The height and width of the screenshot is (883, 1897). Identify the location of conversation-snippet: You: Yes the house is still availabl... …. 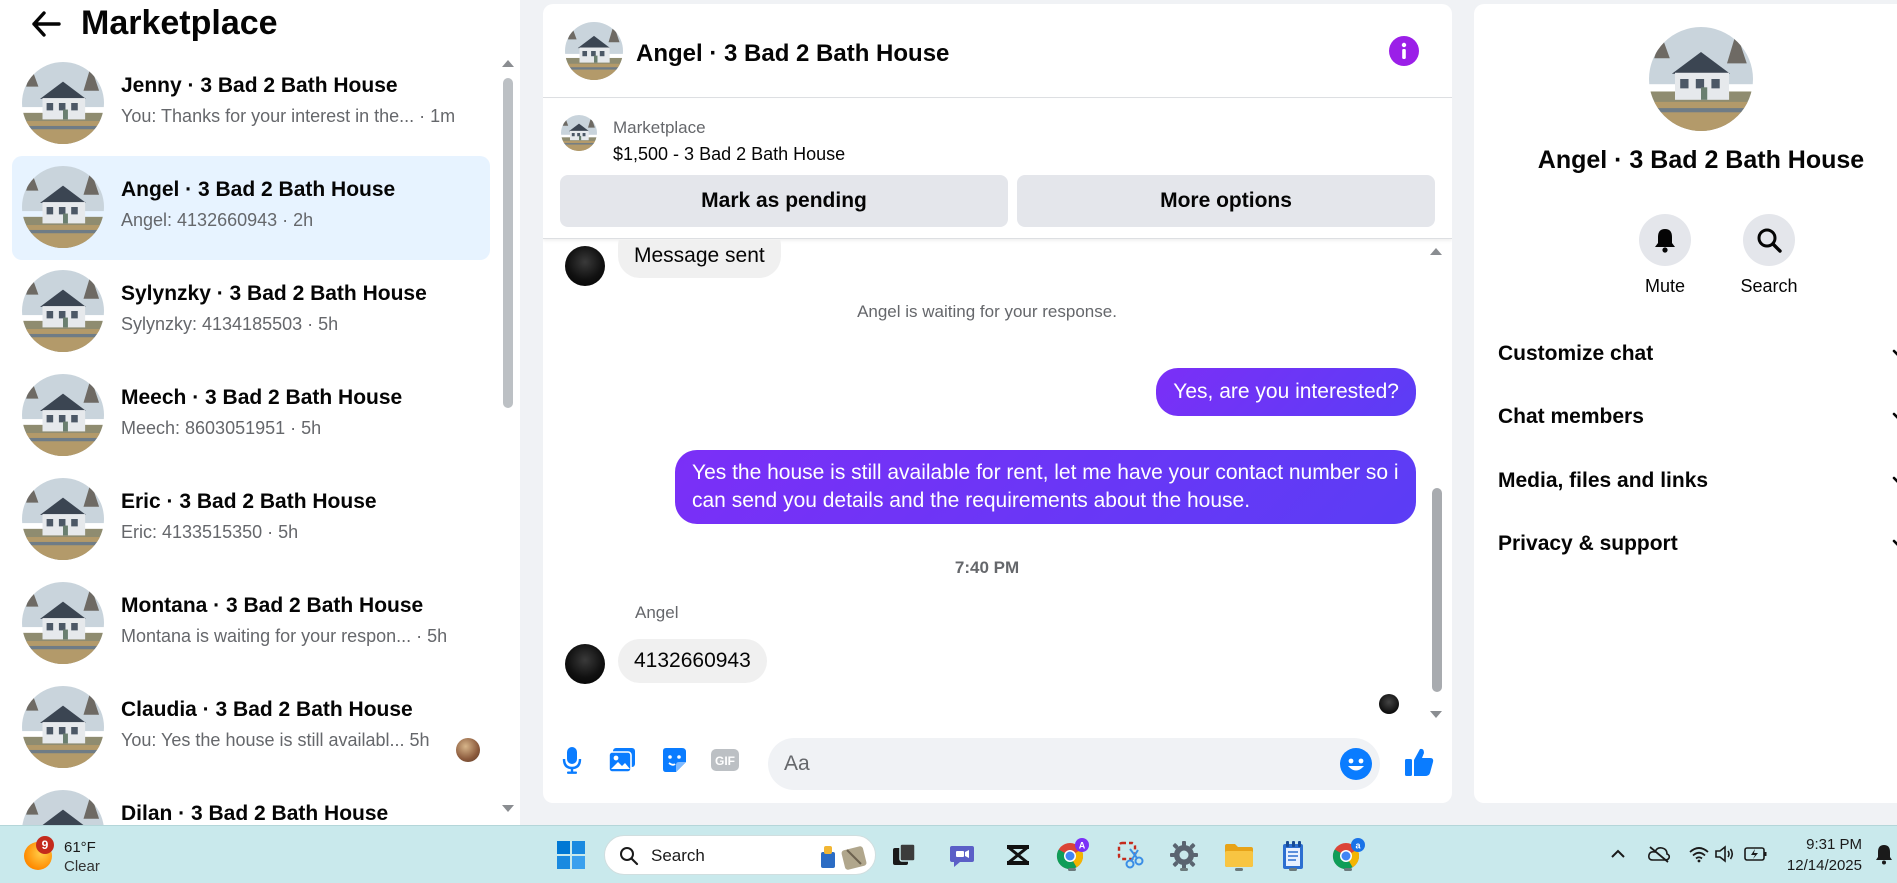
(275, 740).